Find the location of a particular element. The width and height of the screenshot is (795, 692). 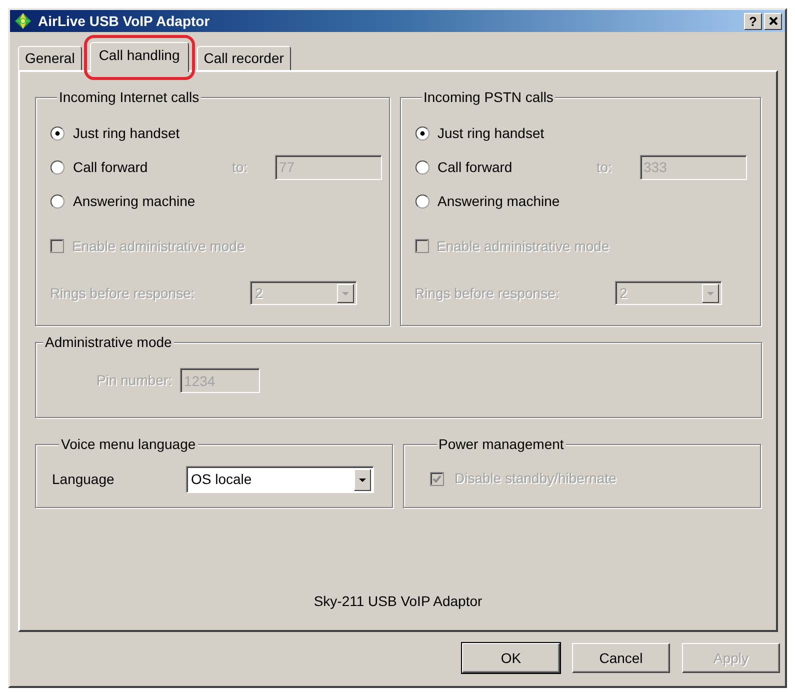

tab: General is located at coordinates (50, 58).